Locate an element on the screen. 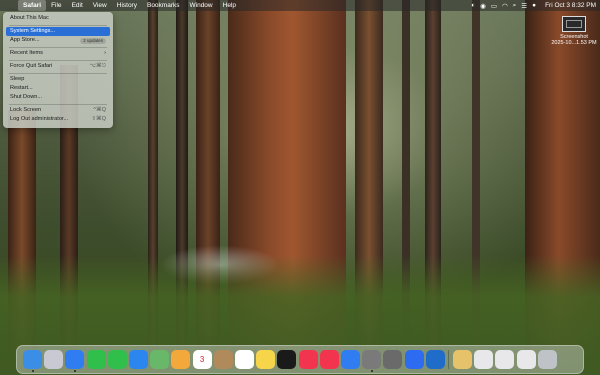 Image resolution: width=600 pixels, height=375 pixels. dock-screenshot-stack-3-icon is located at coordinates (526, 359).